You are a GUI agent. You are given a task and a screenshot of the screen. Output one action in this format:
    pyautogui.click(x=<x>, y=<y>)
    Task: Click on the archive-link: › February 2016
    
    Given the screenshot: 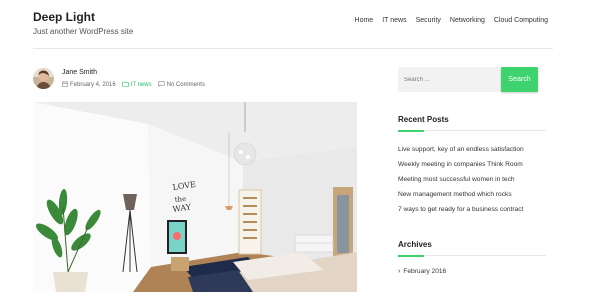 What is the action you would take?
    pyautogui.click(x=422, y=271)
    